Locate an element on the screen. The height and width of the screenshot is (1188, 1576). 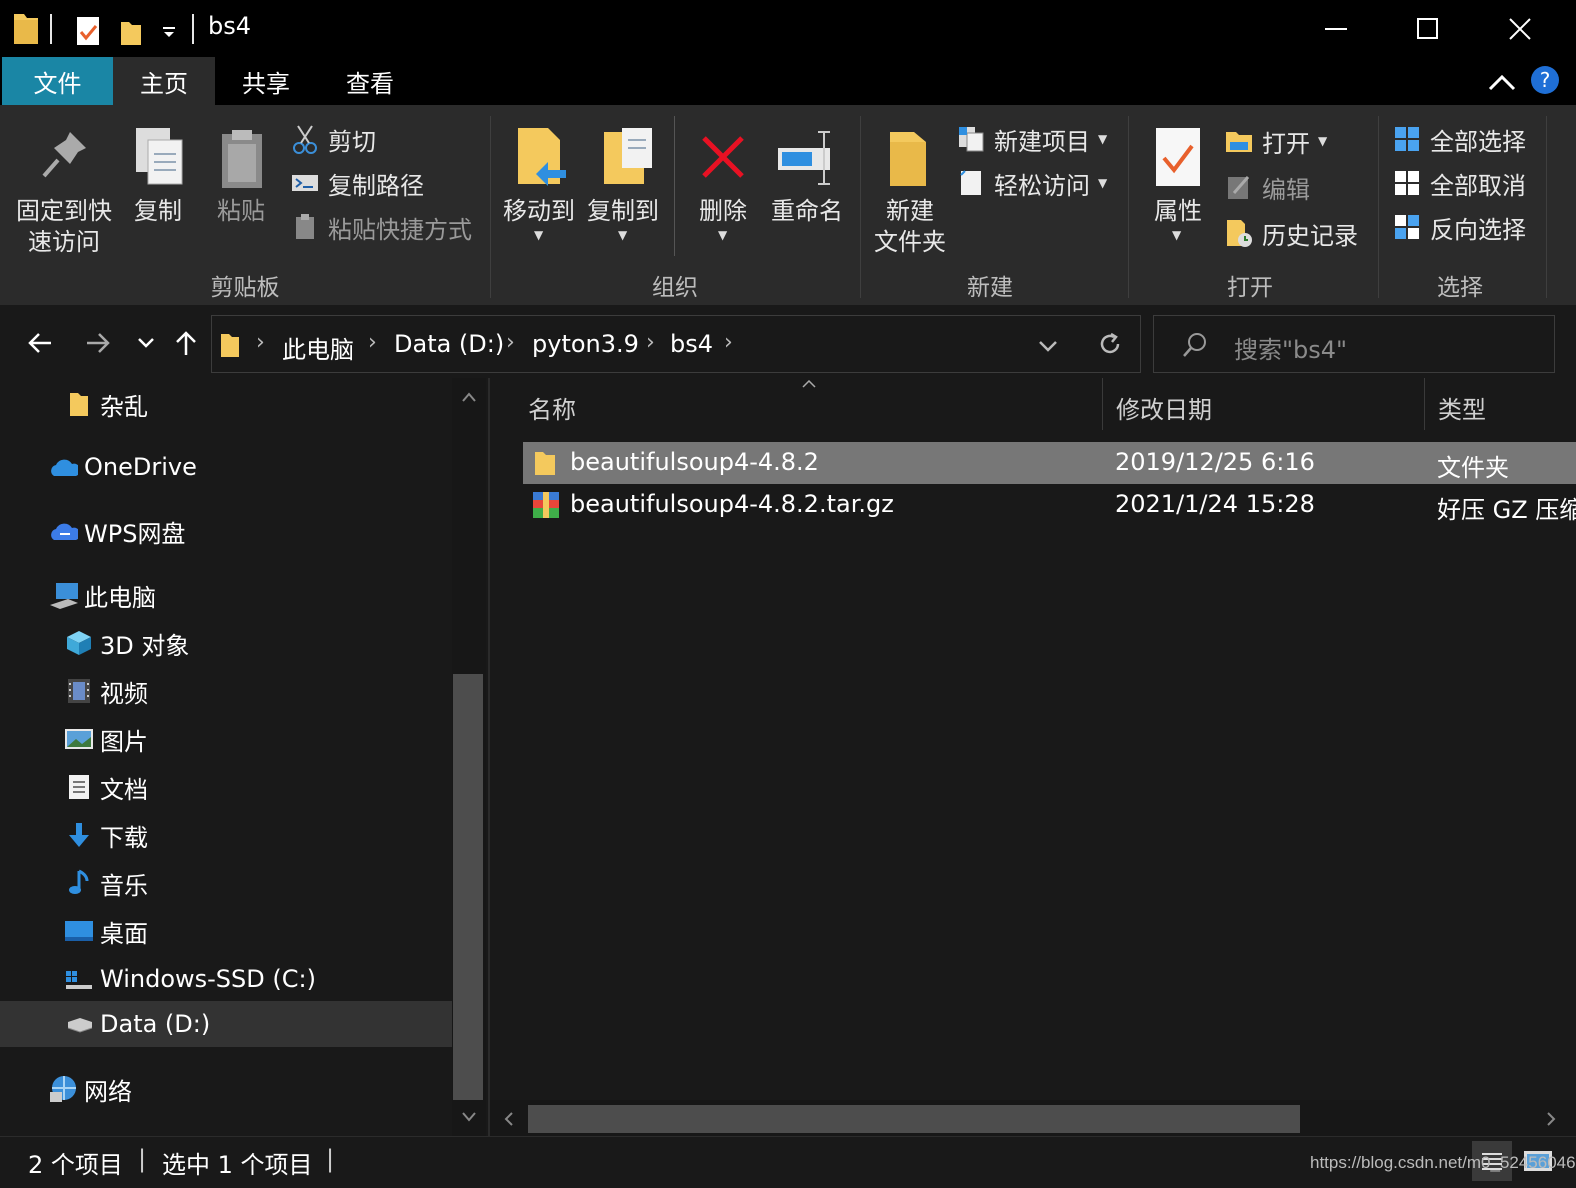
nav-item-documents: 文档 is located at coordinates (226, 787).